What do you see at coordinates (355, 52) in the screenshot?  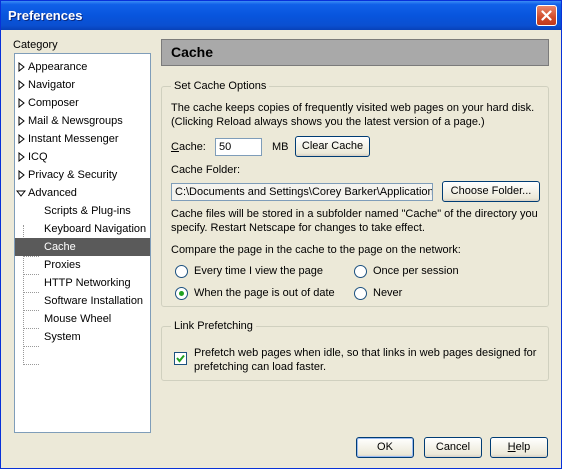 I see `panel-header: Cache` at bounding box center [355, 52].